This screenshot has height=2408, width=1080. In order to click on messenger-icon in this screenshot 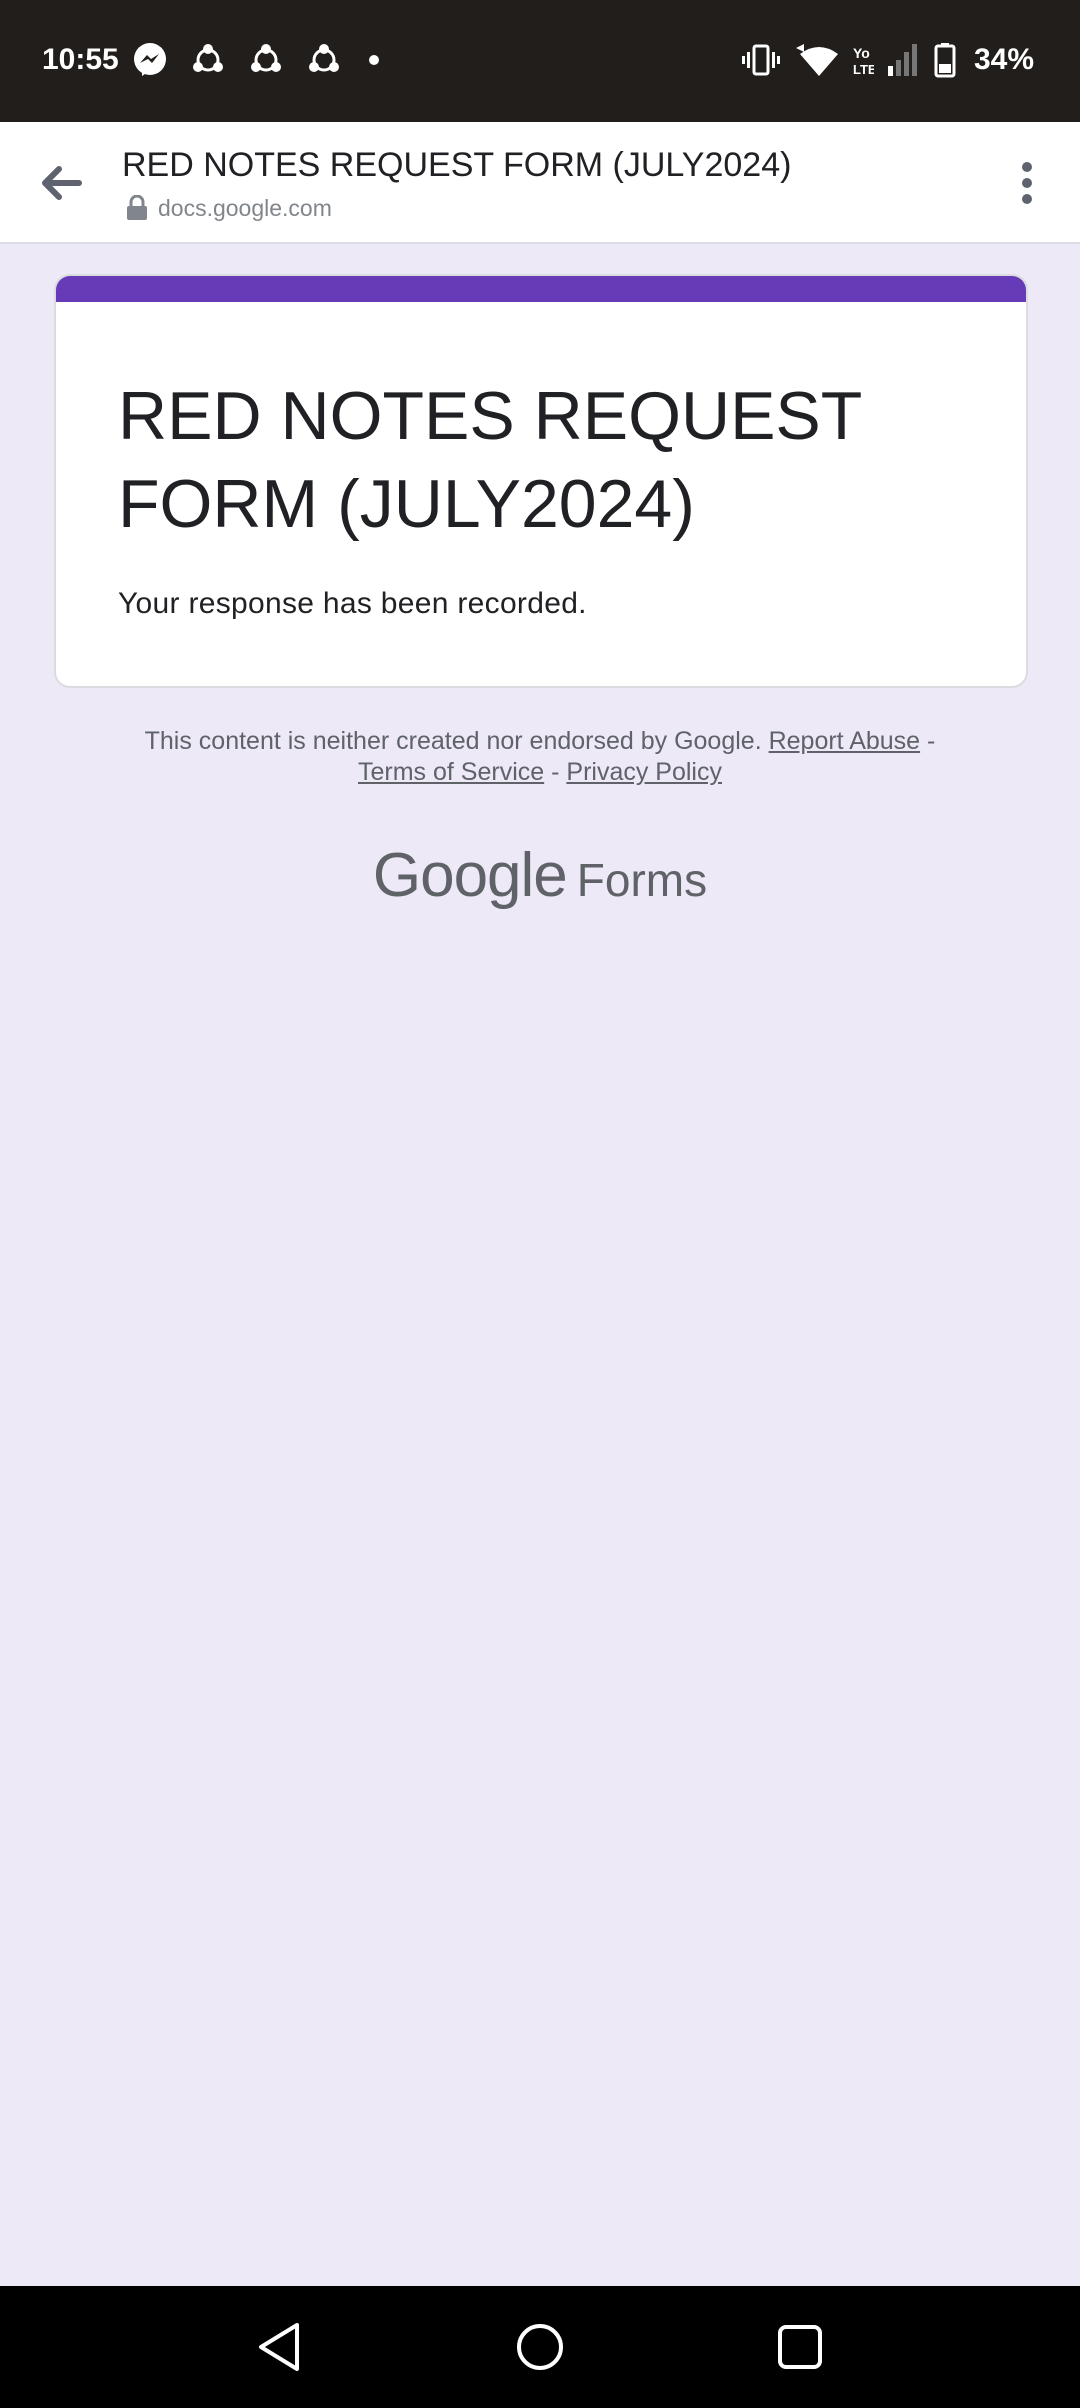, I will do `click(150, 60)`.